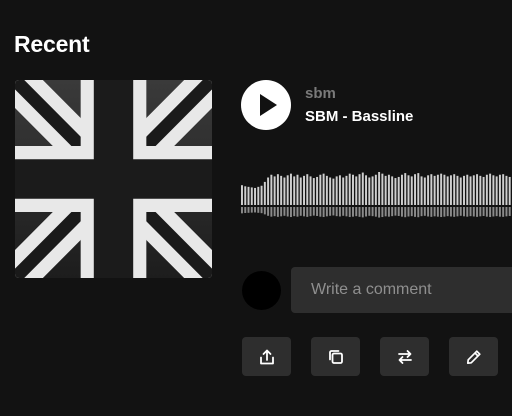 The height and width of the screenshot is (416, 512). I want to click on comment-input, so click(401, 290).